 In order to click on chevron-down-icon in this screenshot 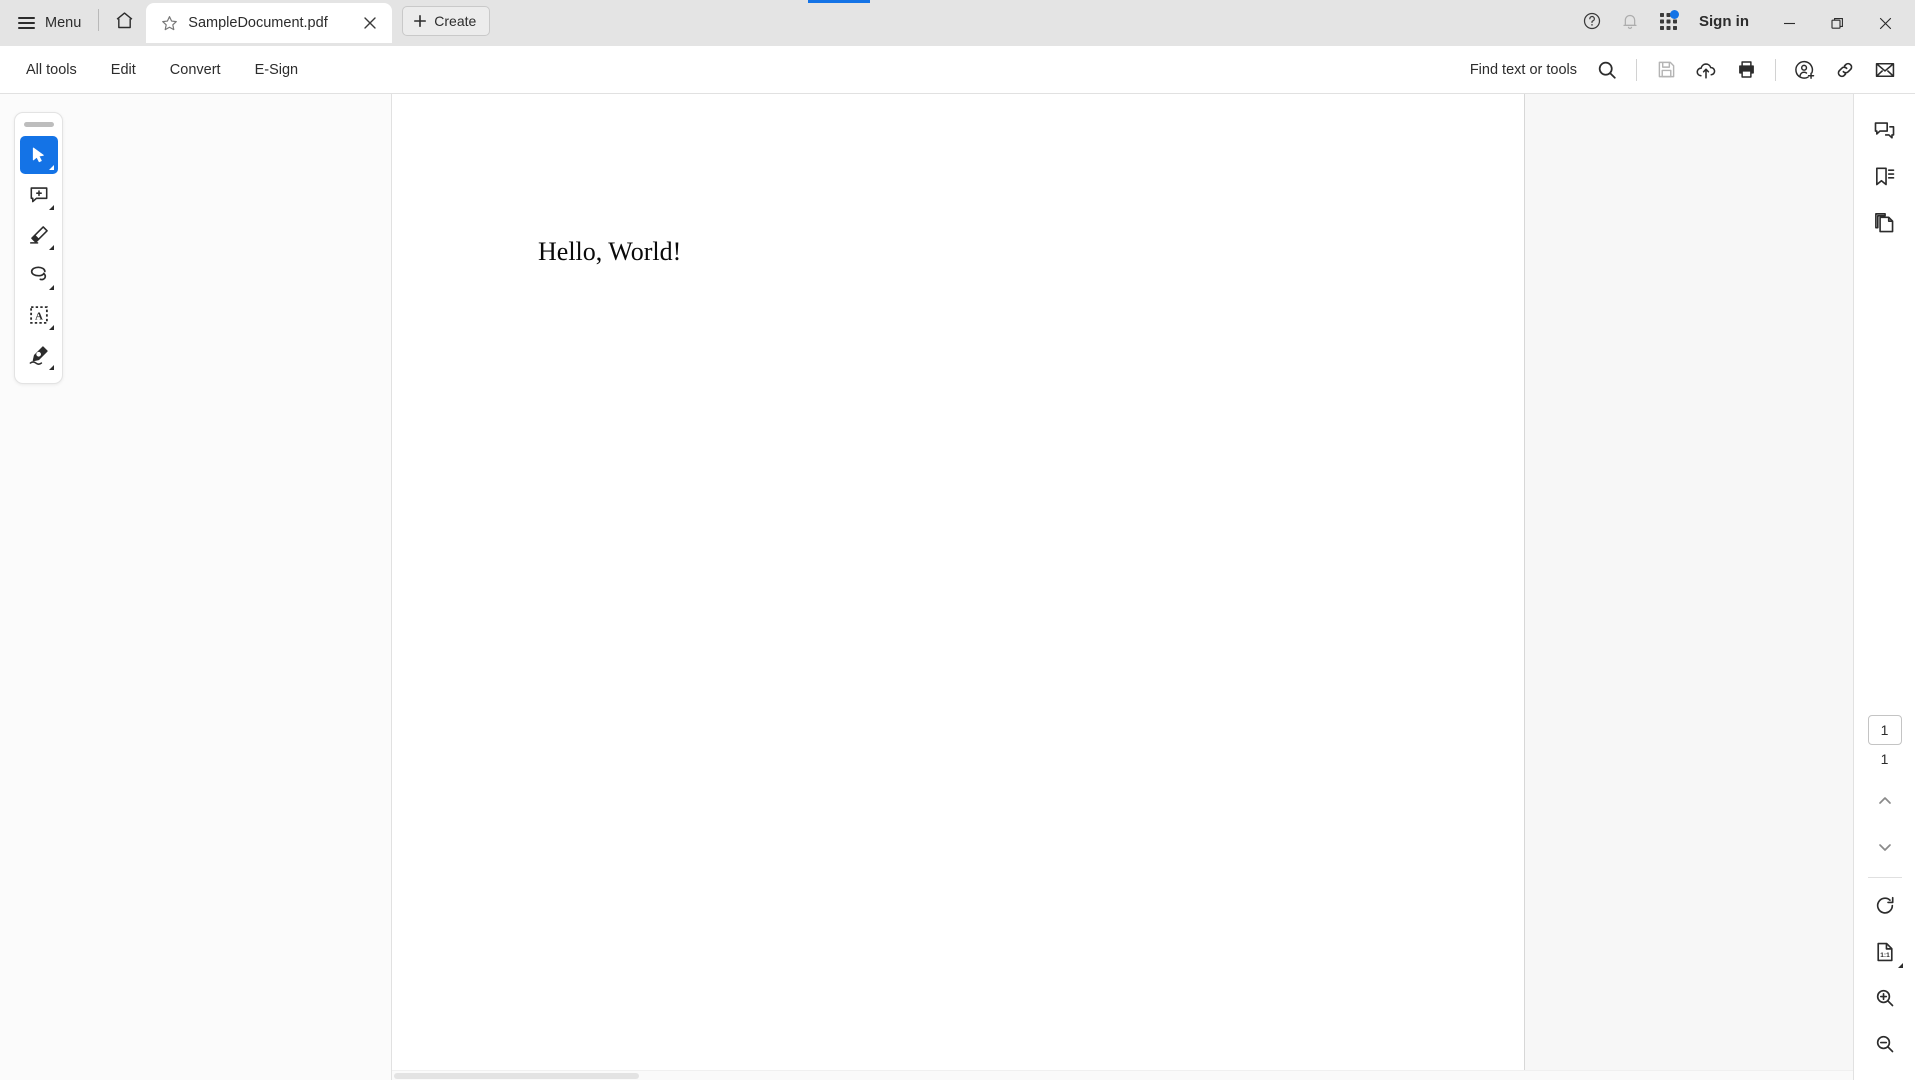, I will do `click(1885, 847)`.